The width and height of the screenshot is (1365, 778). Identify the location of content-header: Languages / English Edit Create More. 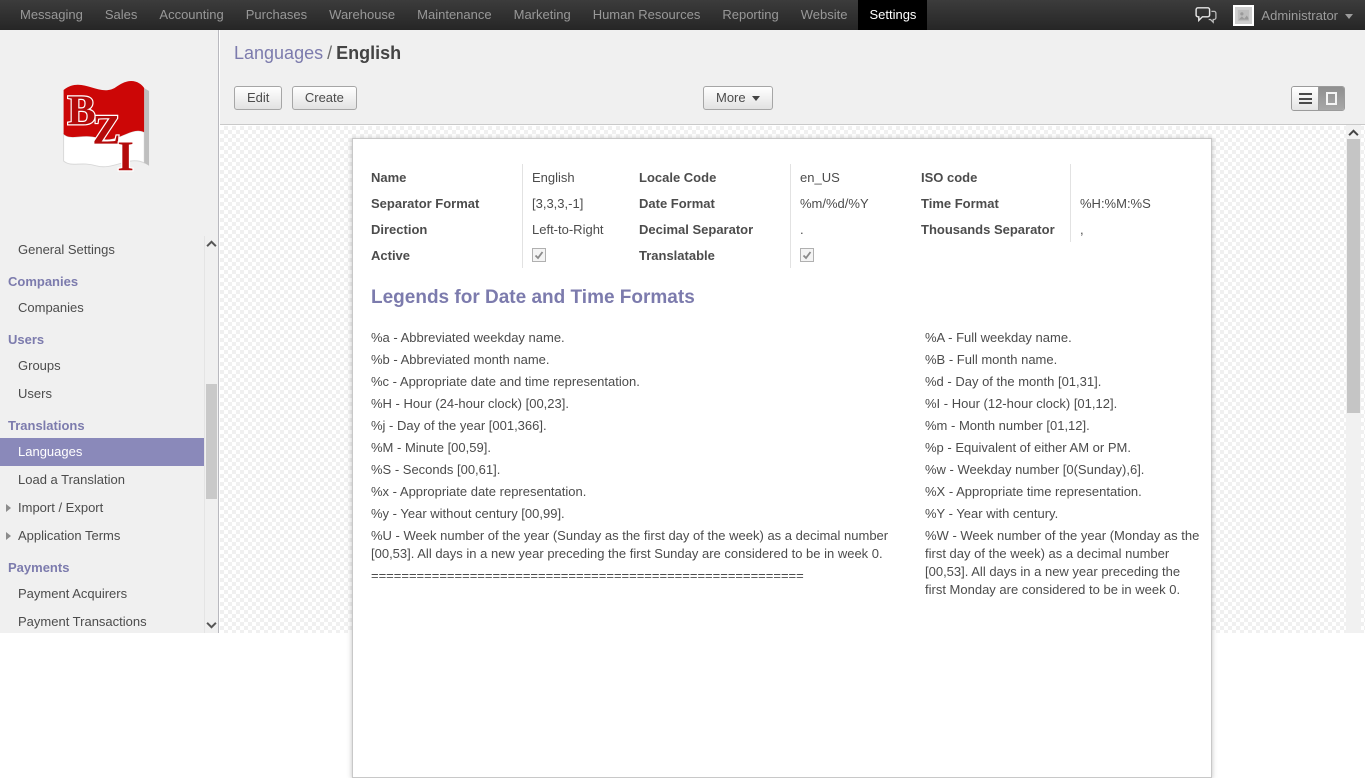
(792, 77).